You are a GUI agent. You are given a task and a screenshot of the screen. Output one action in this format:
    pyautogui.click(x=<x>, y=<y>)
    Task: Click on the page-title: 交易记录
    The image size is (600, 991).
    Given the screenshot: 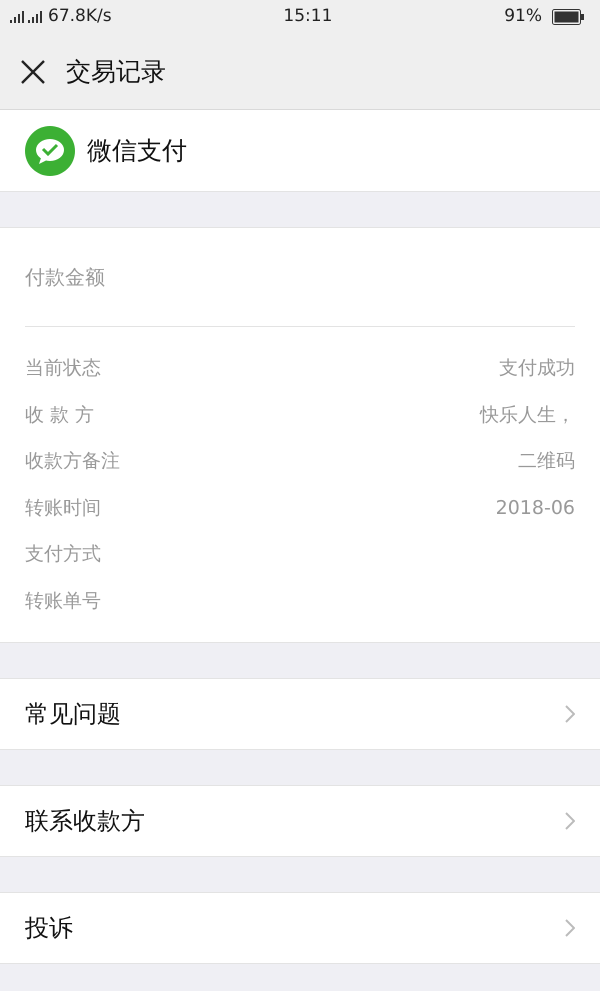 What is the action you would take?
    pyautogui.click(x=116, y=72)
    